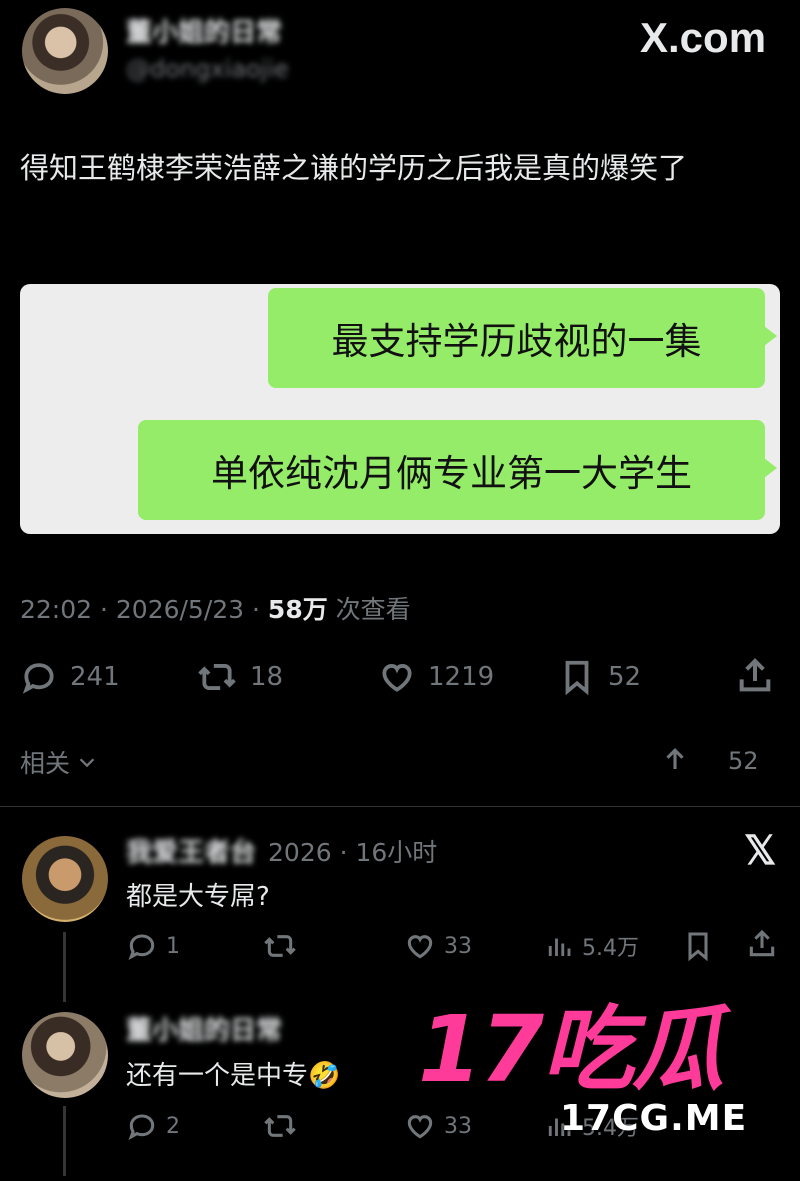 This screenshot has height=1181, width=800. What do you see at coordinates (65, 879) in the screenshot?
I see `reply-1-avatar` at bounding box center [65, 879].